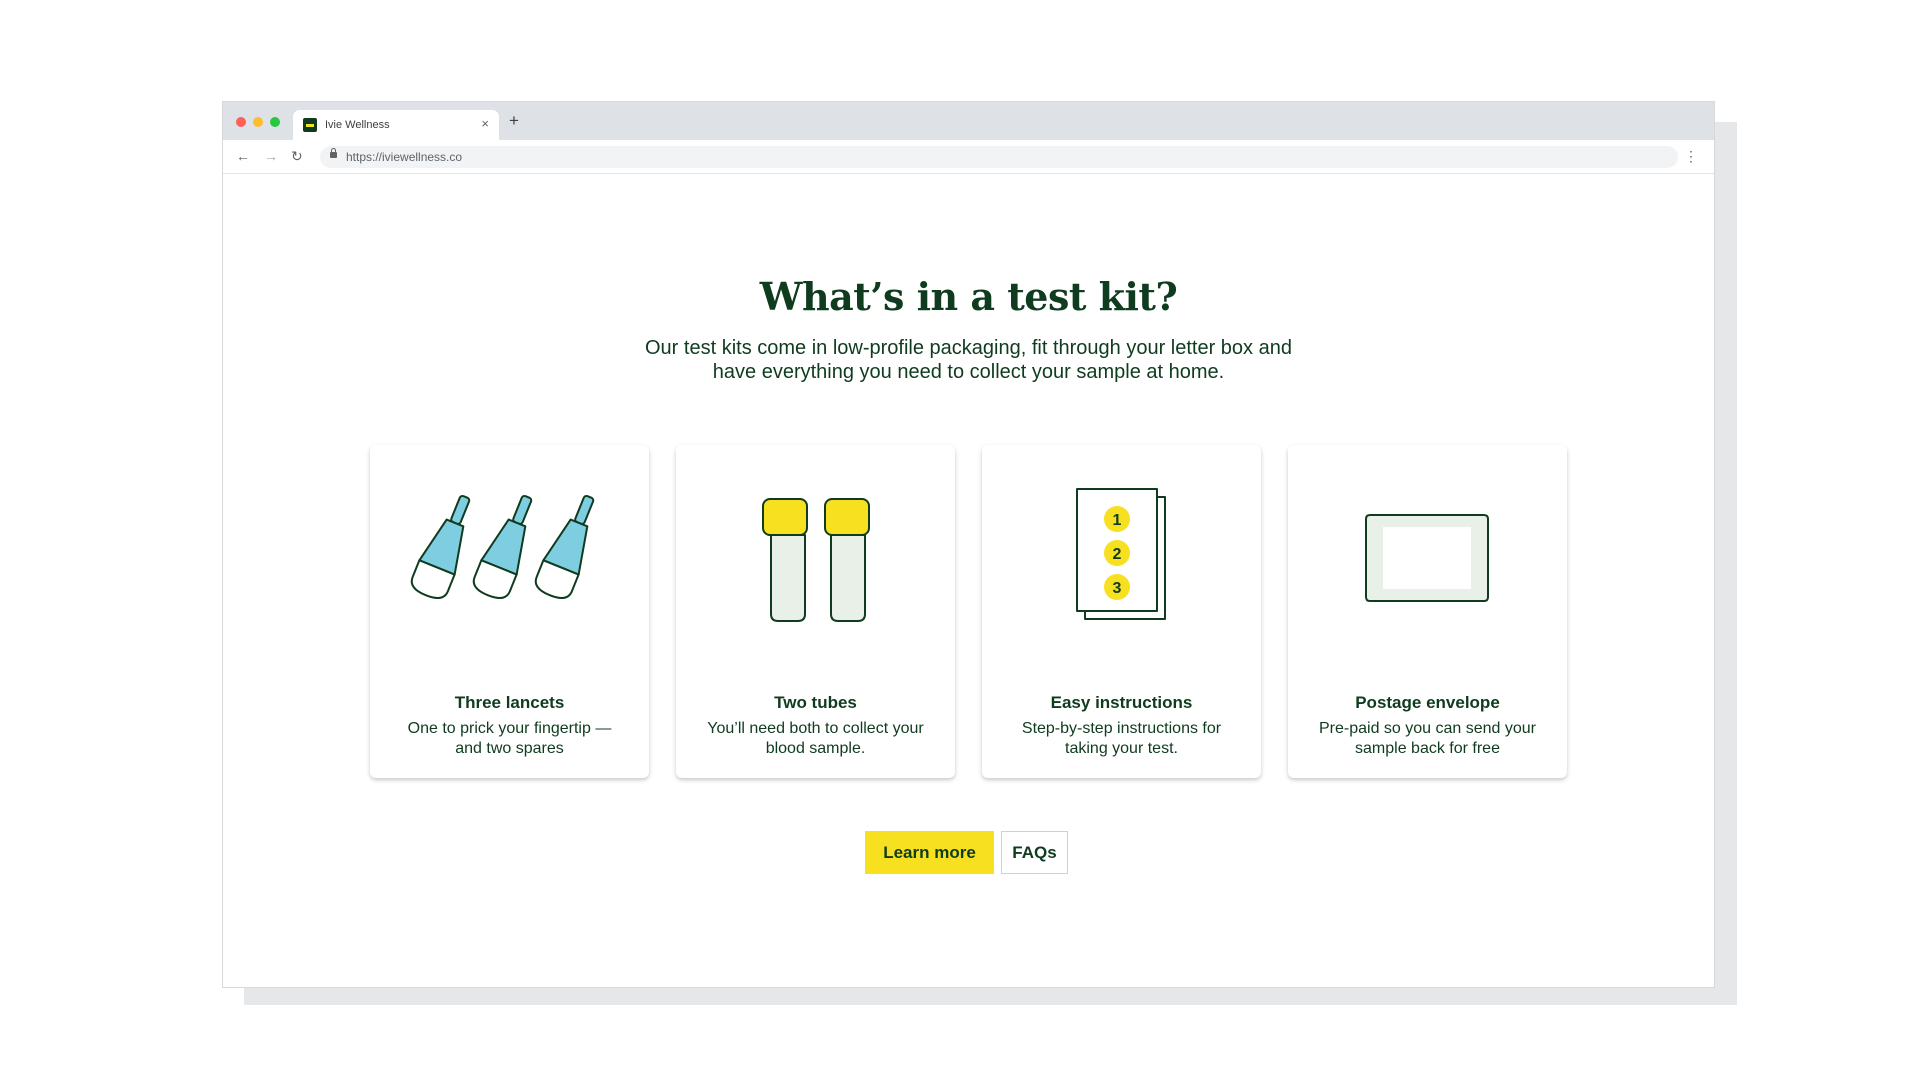 This screenshot has height=1080, width=1920. What do you see at coordinates (1427, 702) in the screenshot?
I see `card-title: Postage envelope` at bounding box center [1427, 702].